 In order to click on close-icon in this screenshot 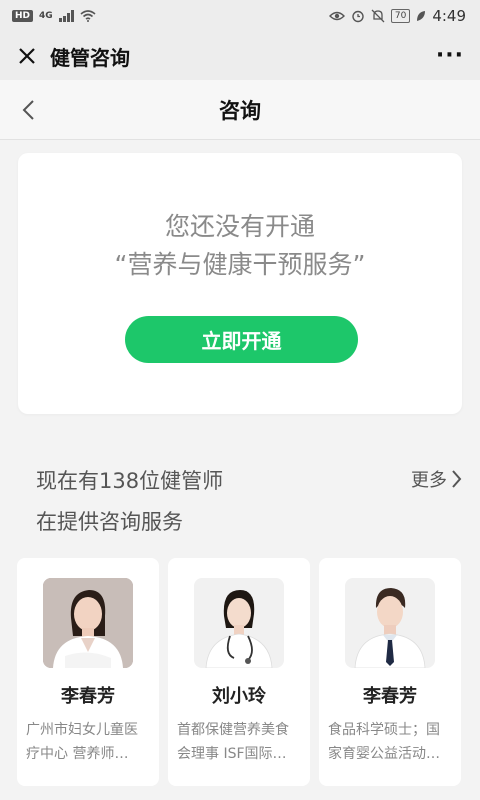, I will do `click(27, 56)`.